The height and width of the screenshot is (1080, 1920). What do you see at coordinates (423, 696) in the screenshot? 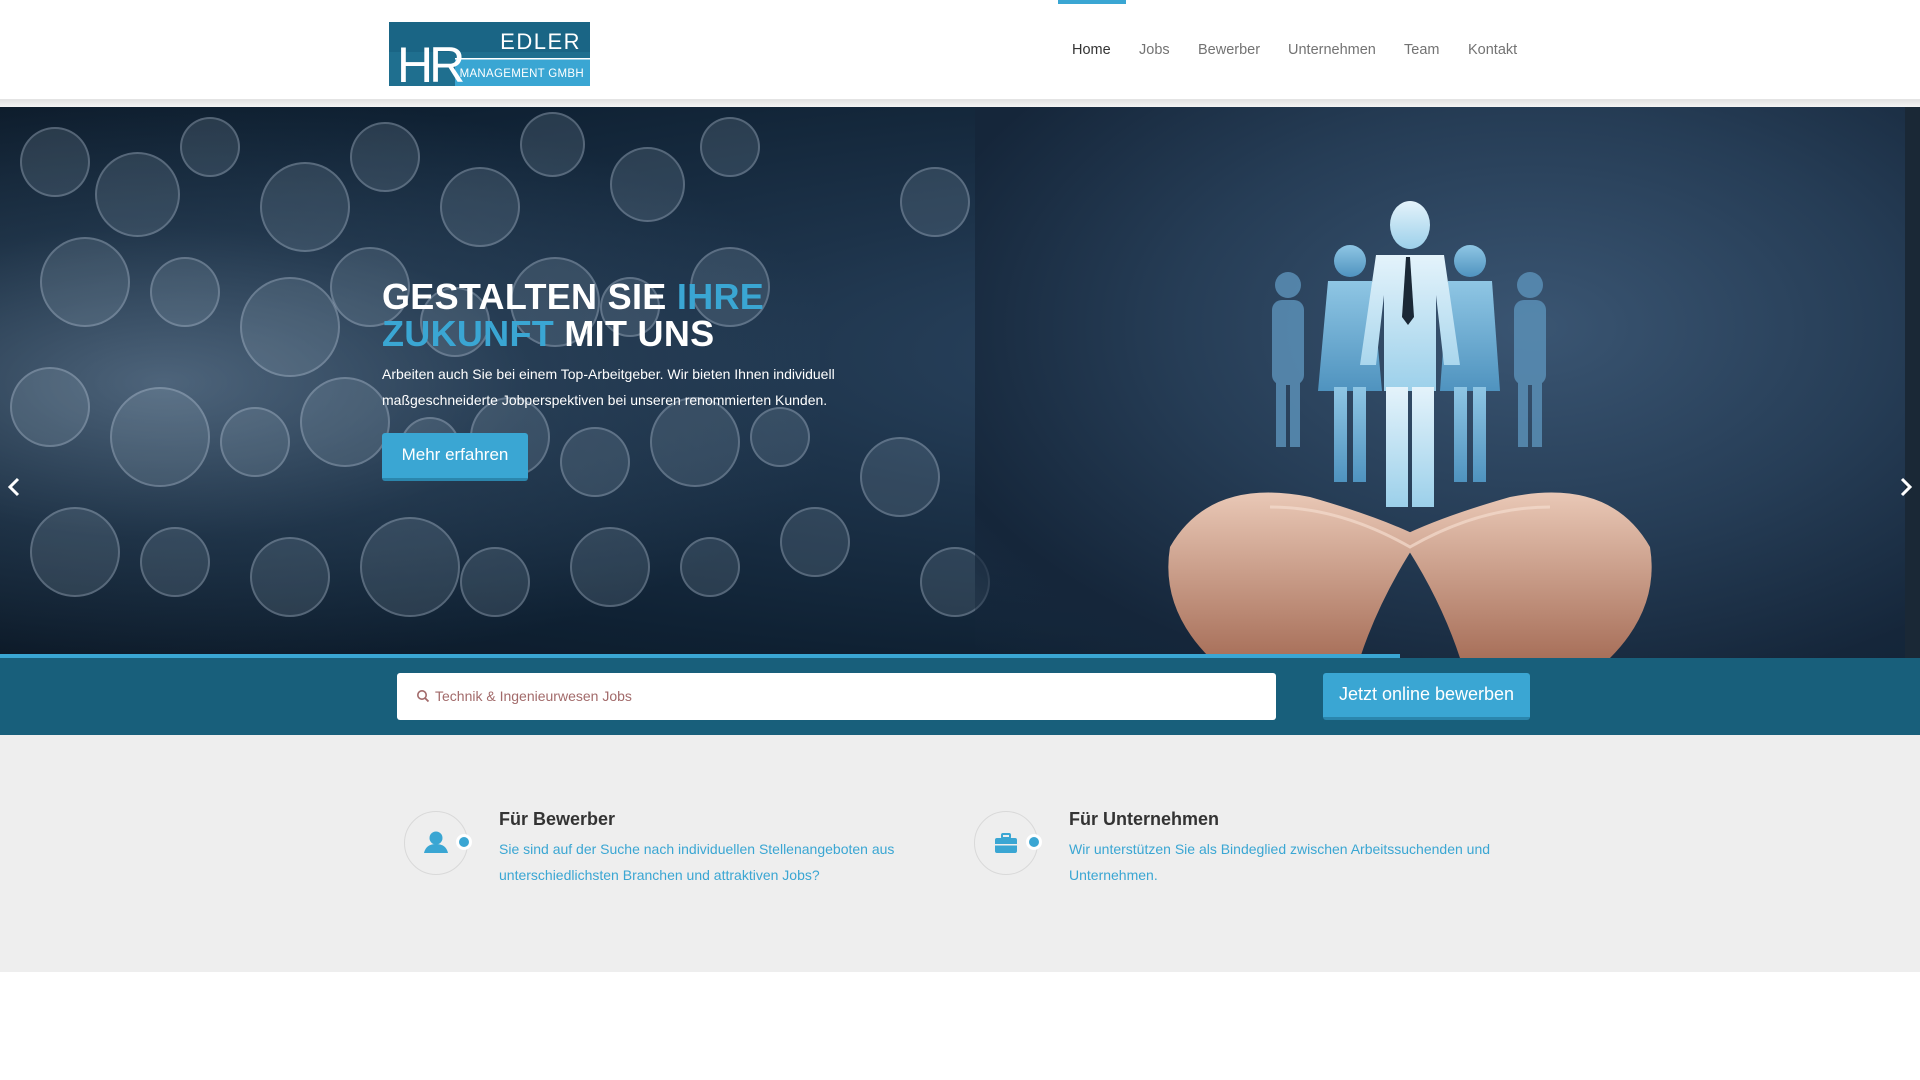
I see `search-icon` at bounding box center [423, 696].